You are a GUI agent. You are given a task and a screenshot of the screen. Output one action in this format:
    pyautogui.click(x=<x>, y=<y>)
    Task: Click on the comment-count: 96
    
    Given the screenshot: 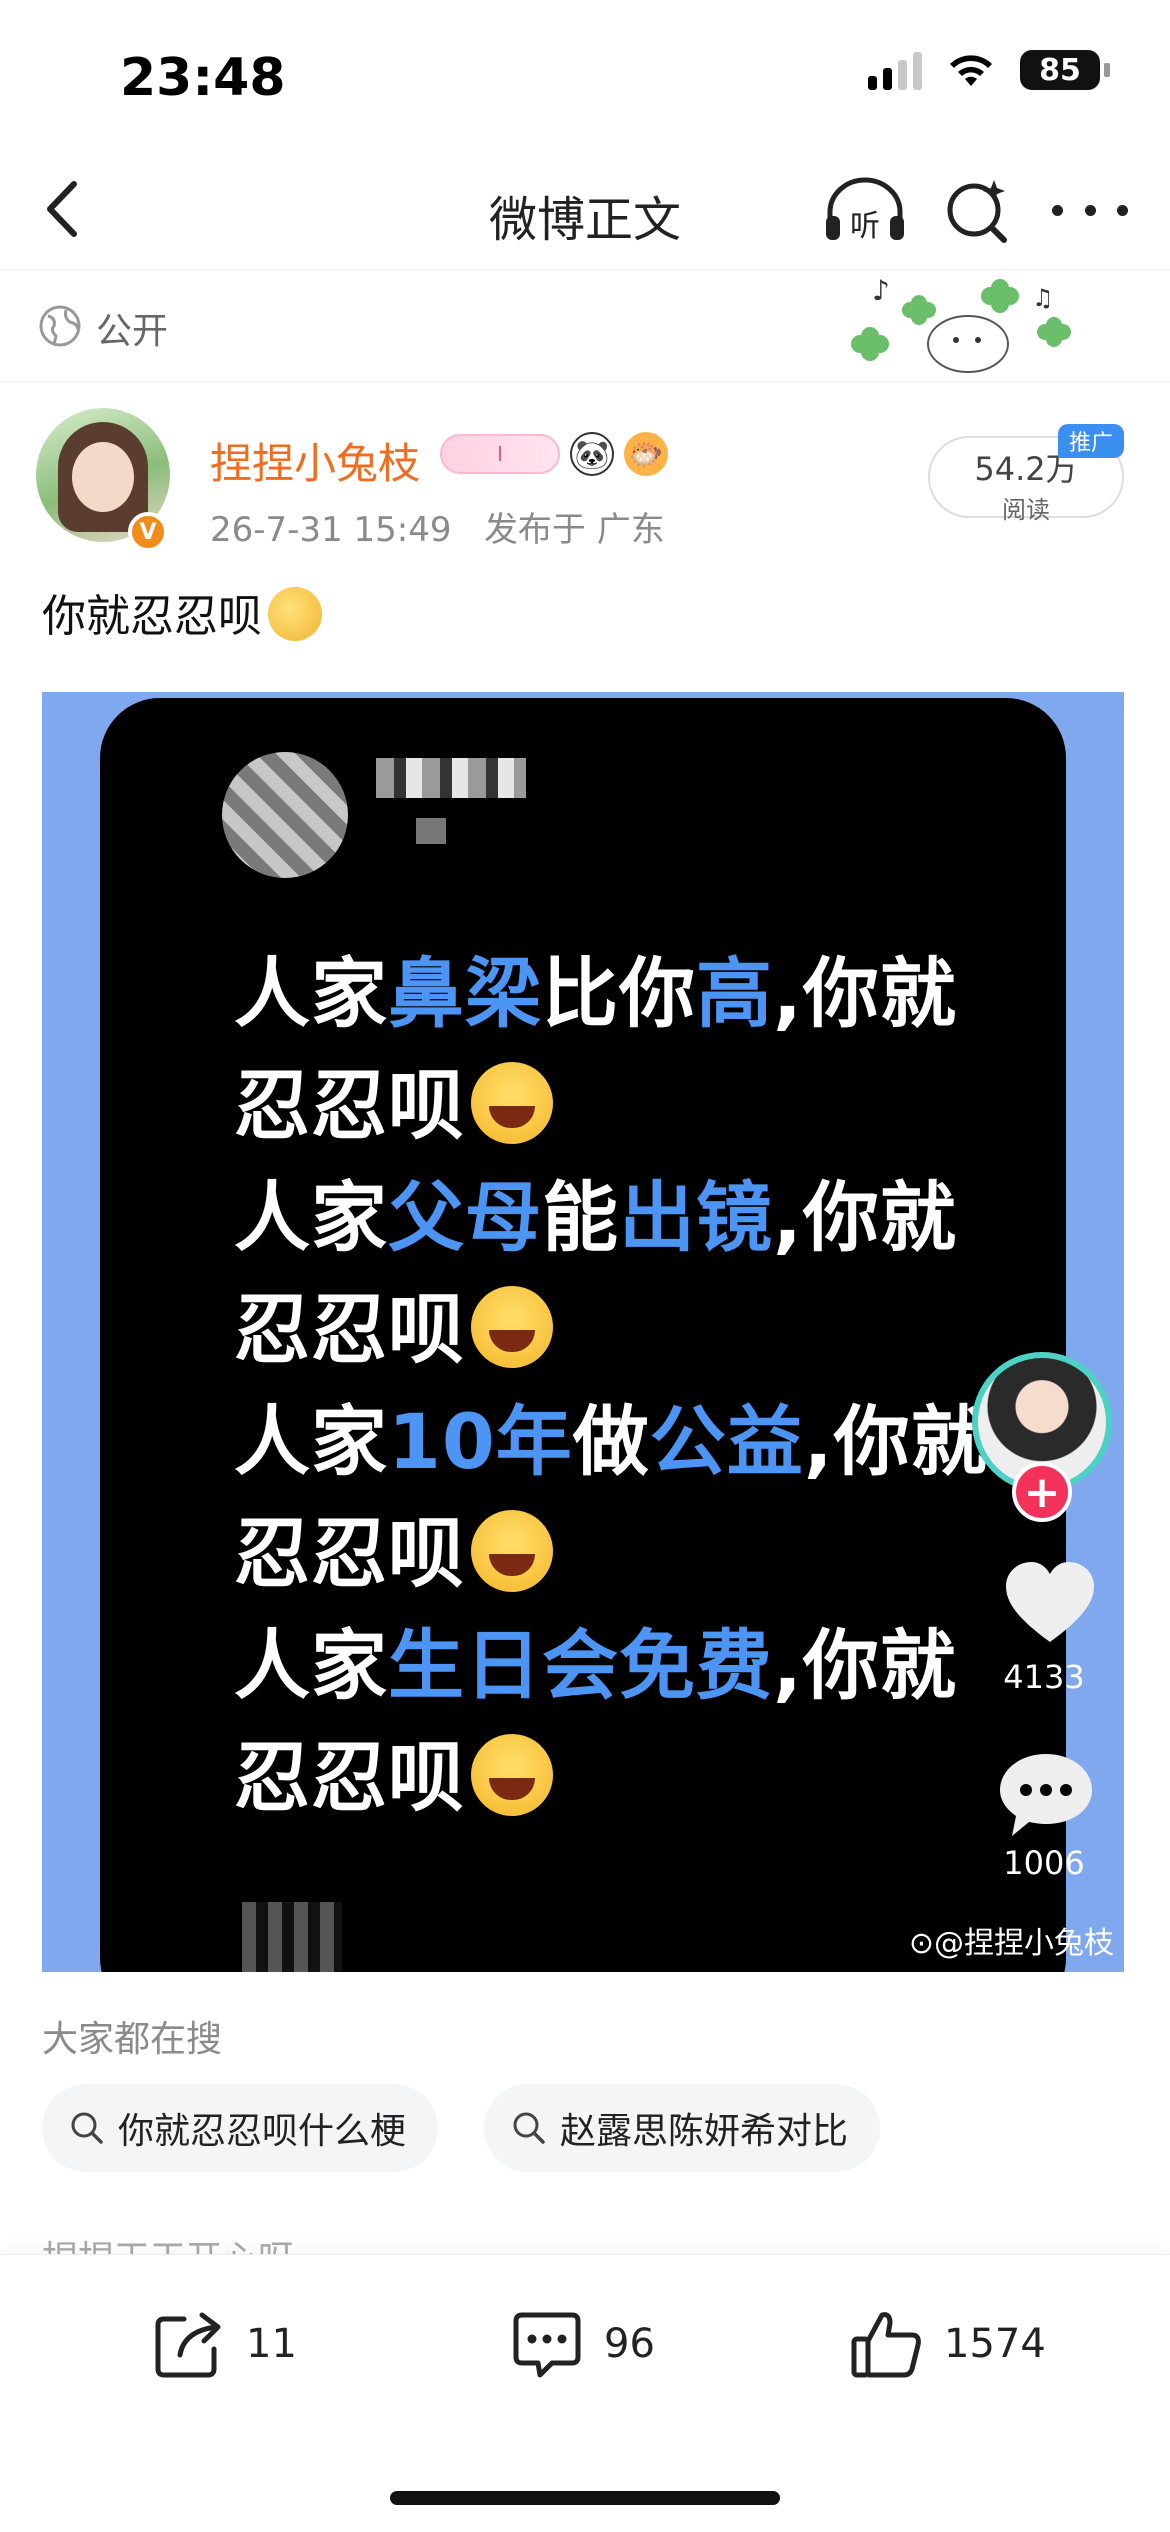 What is the action you would take?
    pyautogui.click(x=629, y=2344)
    